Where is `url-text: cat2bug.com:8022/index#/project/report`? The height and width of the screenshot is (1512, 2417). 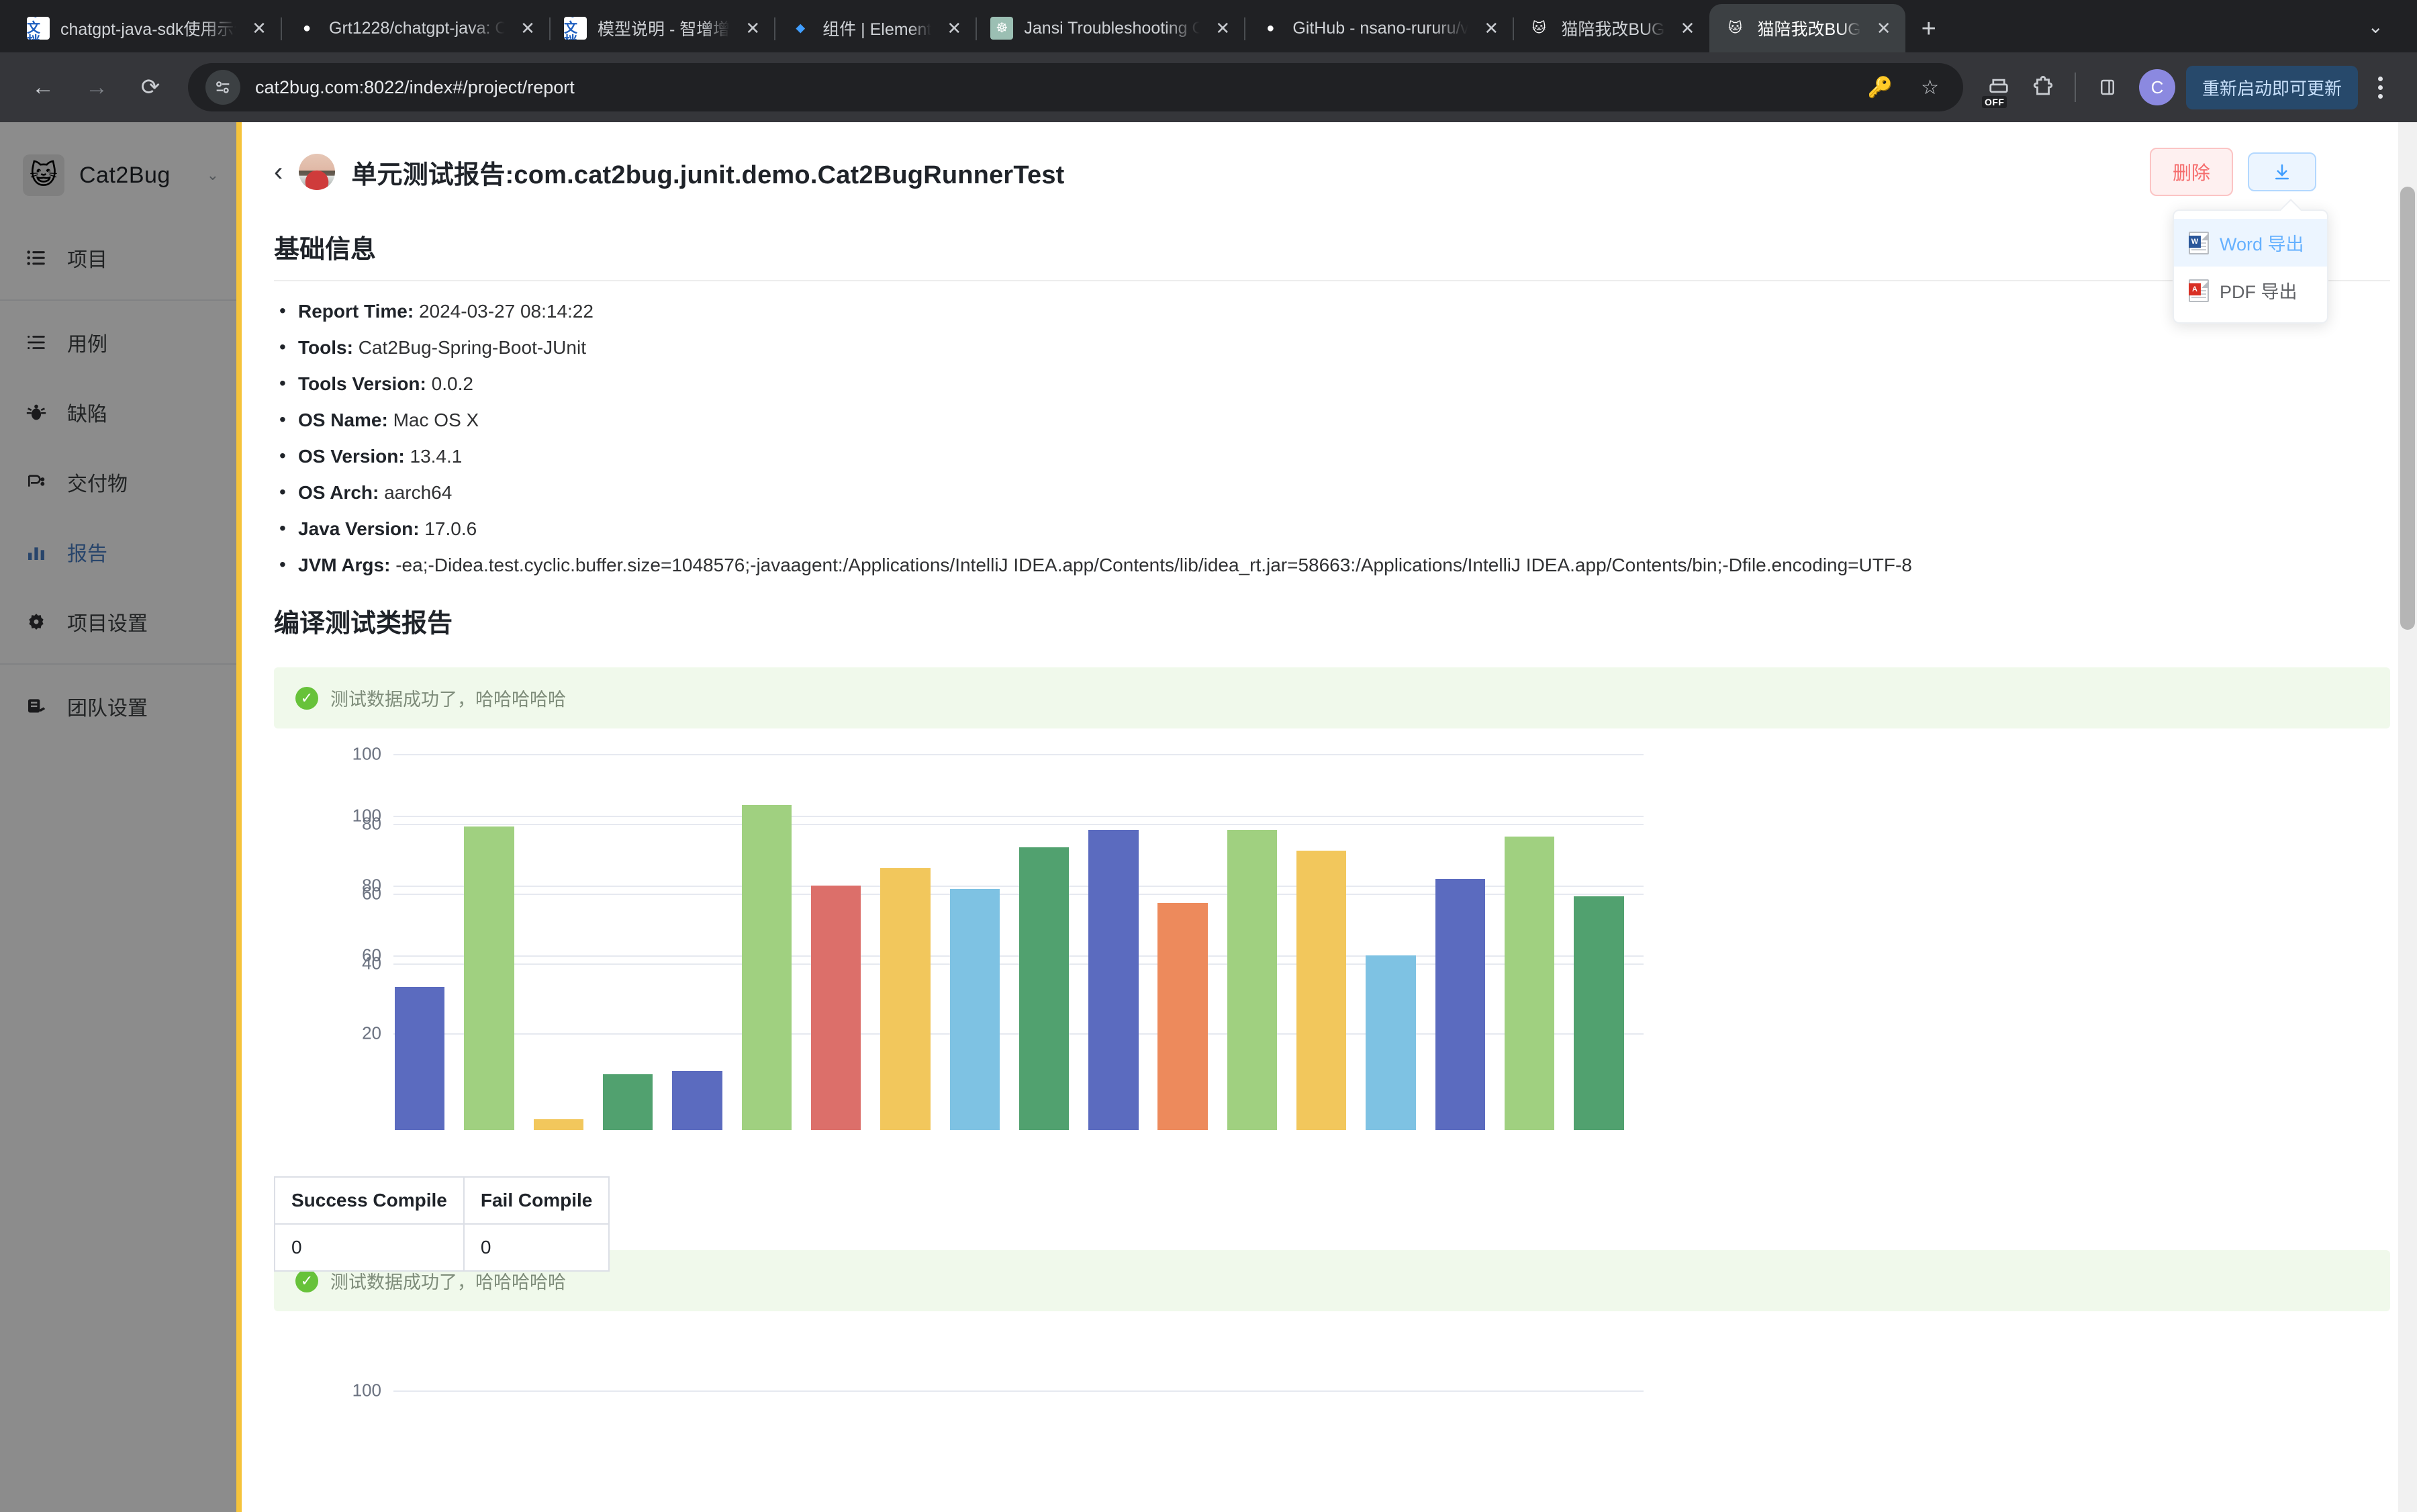
url-text: cat2bug.com:8022/index#/project/report is located at coordinates (415, 87).